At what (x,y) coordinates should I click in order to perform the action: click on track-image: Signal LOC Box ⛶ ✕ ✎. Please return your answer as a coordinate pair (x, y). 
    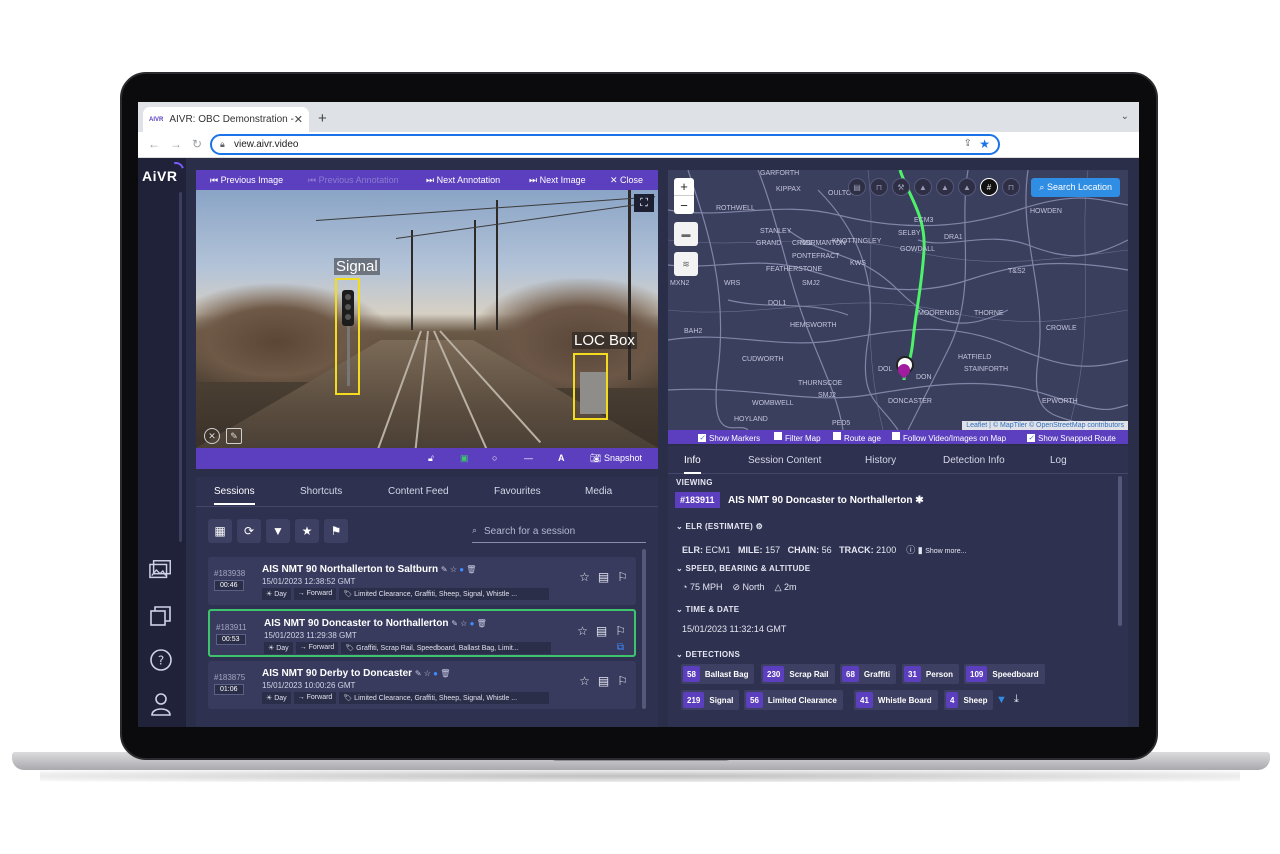
    Looking at the image, I should click on (427, 319).